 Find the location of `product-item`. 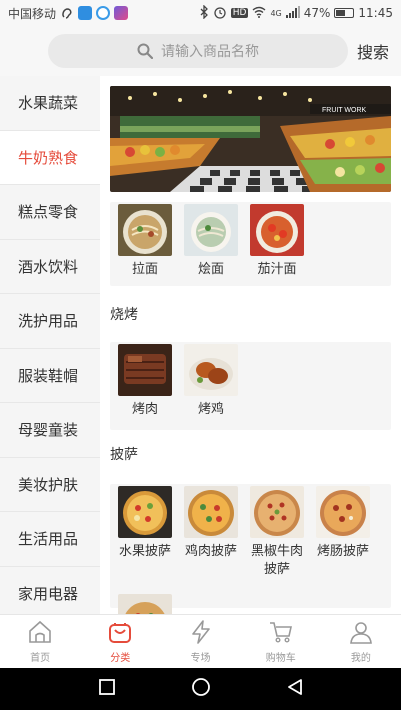

product-item is located at coordinates (145, 604).